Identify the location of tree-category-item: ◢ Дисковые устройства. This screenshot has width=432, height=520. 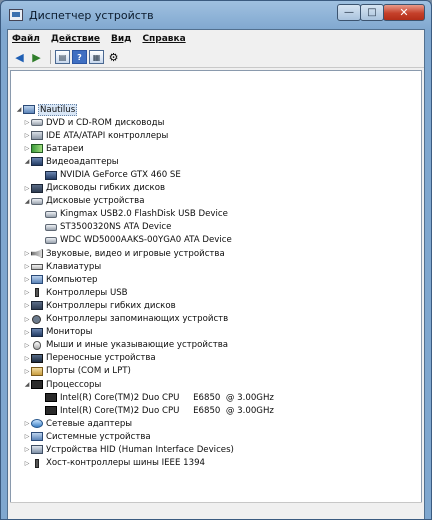
(216, 201).